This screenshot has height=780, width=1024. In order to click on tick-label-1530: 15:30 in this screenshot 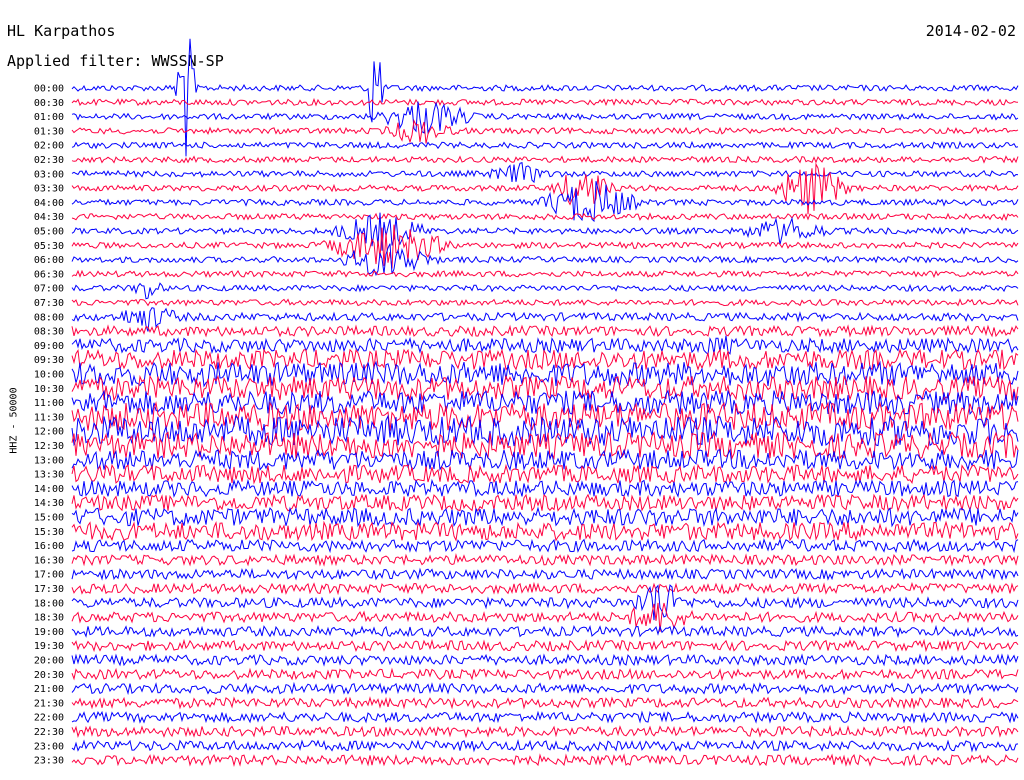, I will do `click(49, 532)`.